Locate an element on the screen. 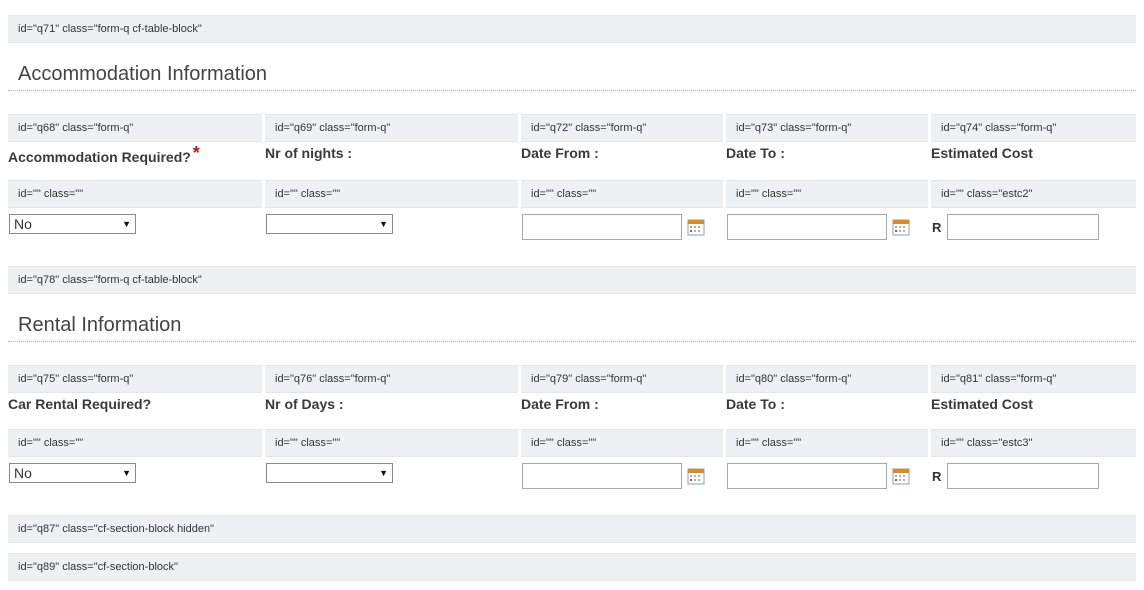 The width and height of the screenshot is (1144, 590). rental-subheader-estc3: id="" class="estc3" is located at coordinates (1033, 443).